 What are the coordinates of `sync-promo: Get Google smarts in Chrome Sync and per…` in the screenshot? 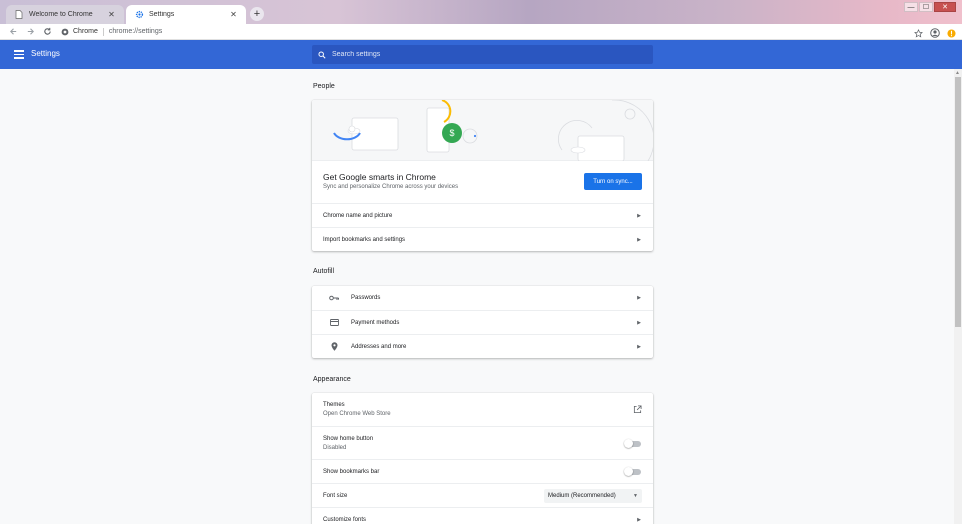 It's located at (482, 182).